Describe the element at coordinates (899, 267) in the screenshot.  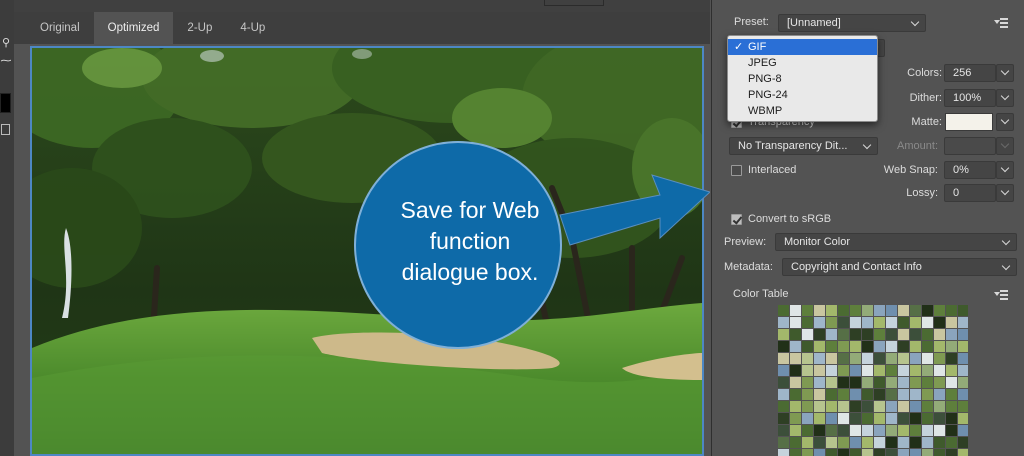
I see `metadata-dropdown: Copyright and Contact Info` at that location.